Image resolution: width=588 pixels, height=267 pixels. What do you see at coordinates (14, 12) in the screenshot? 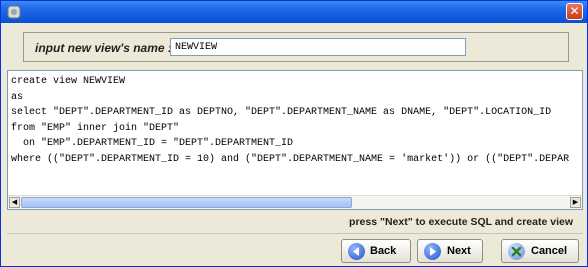
I see `app-icon` at bounding box center [14, 12].